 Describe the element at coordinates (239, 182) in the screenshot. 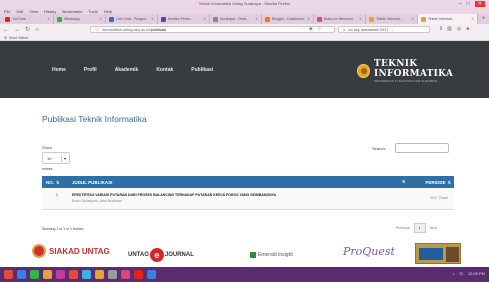

I see `column-judul: JUDUL PUBLIKASI` at that location.